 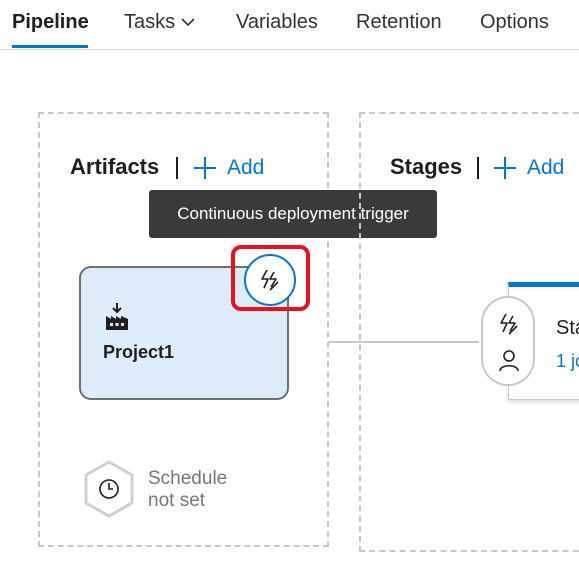 I want to click on pre-deployment-conditions, so click(x=508, y=341).